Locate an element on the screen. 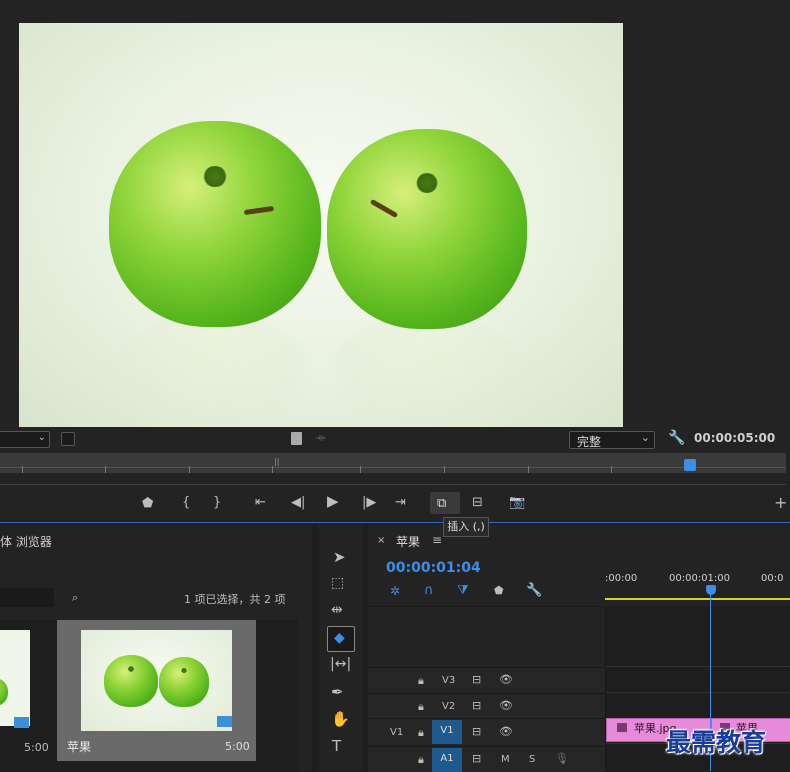 This screenshot has width=790, height=772. mark-in-icon: { is located at coordinates (186, 502).